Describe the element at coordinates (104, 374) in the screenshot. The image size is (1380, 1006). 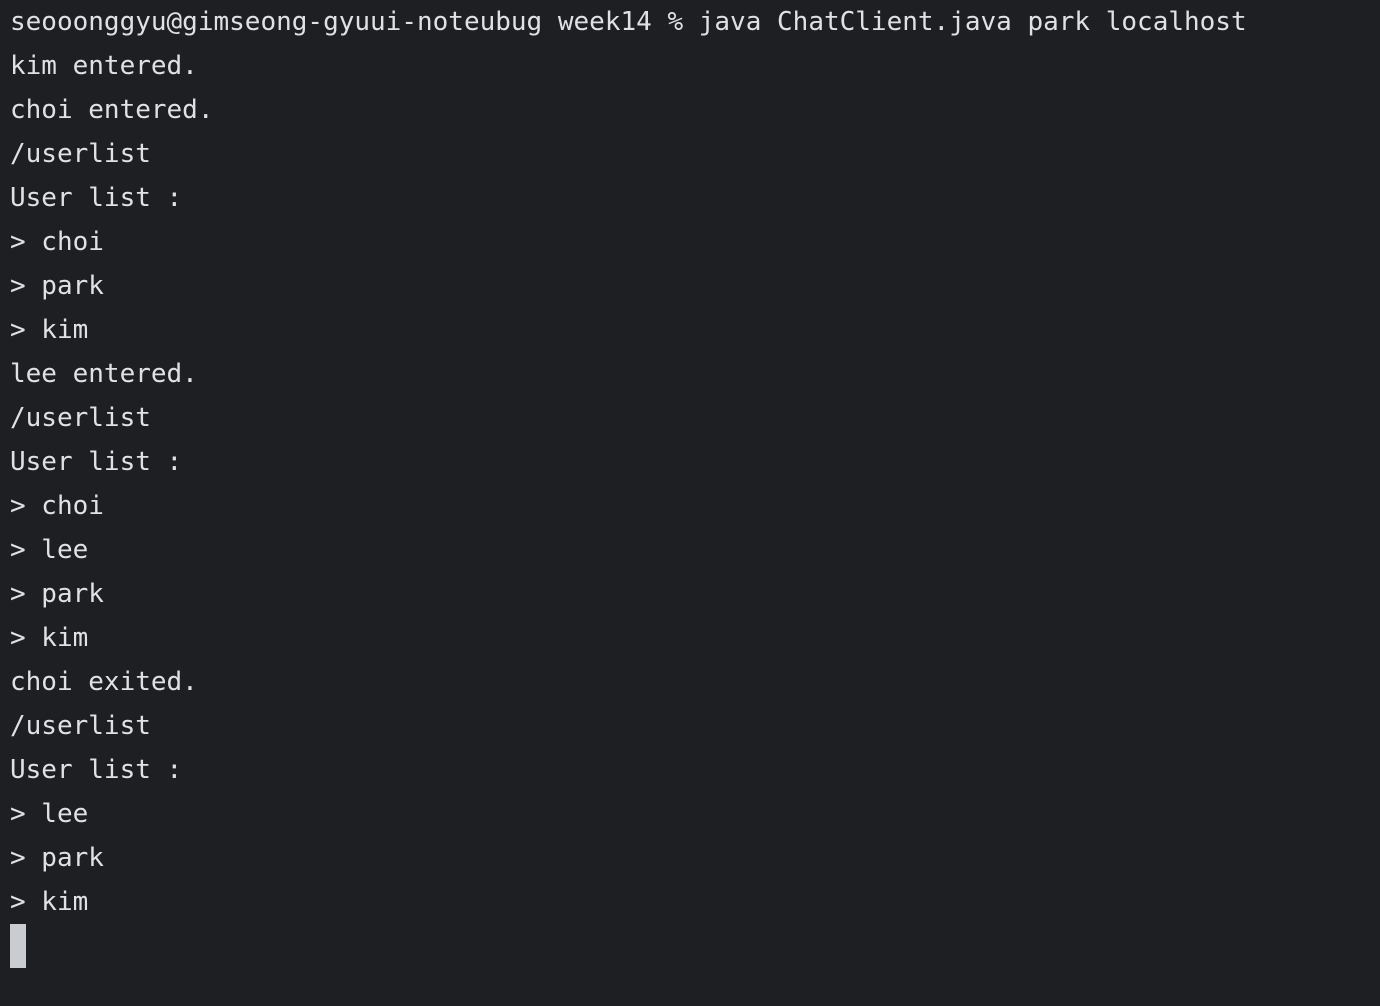
I see `output-line: lee entered.` at that location.